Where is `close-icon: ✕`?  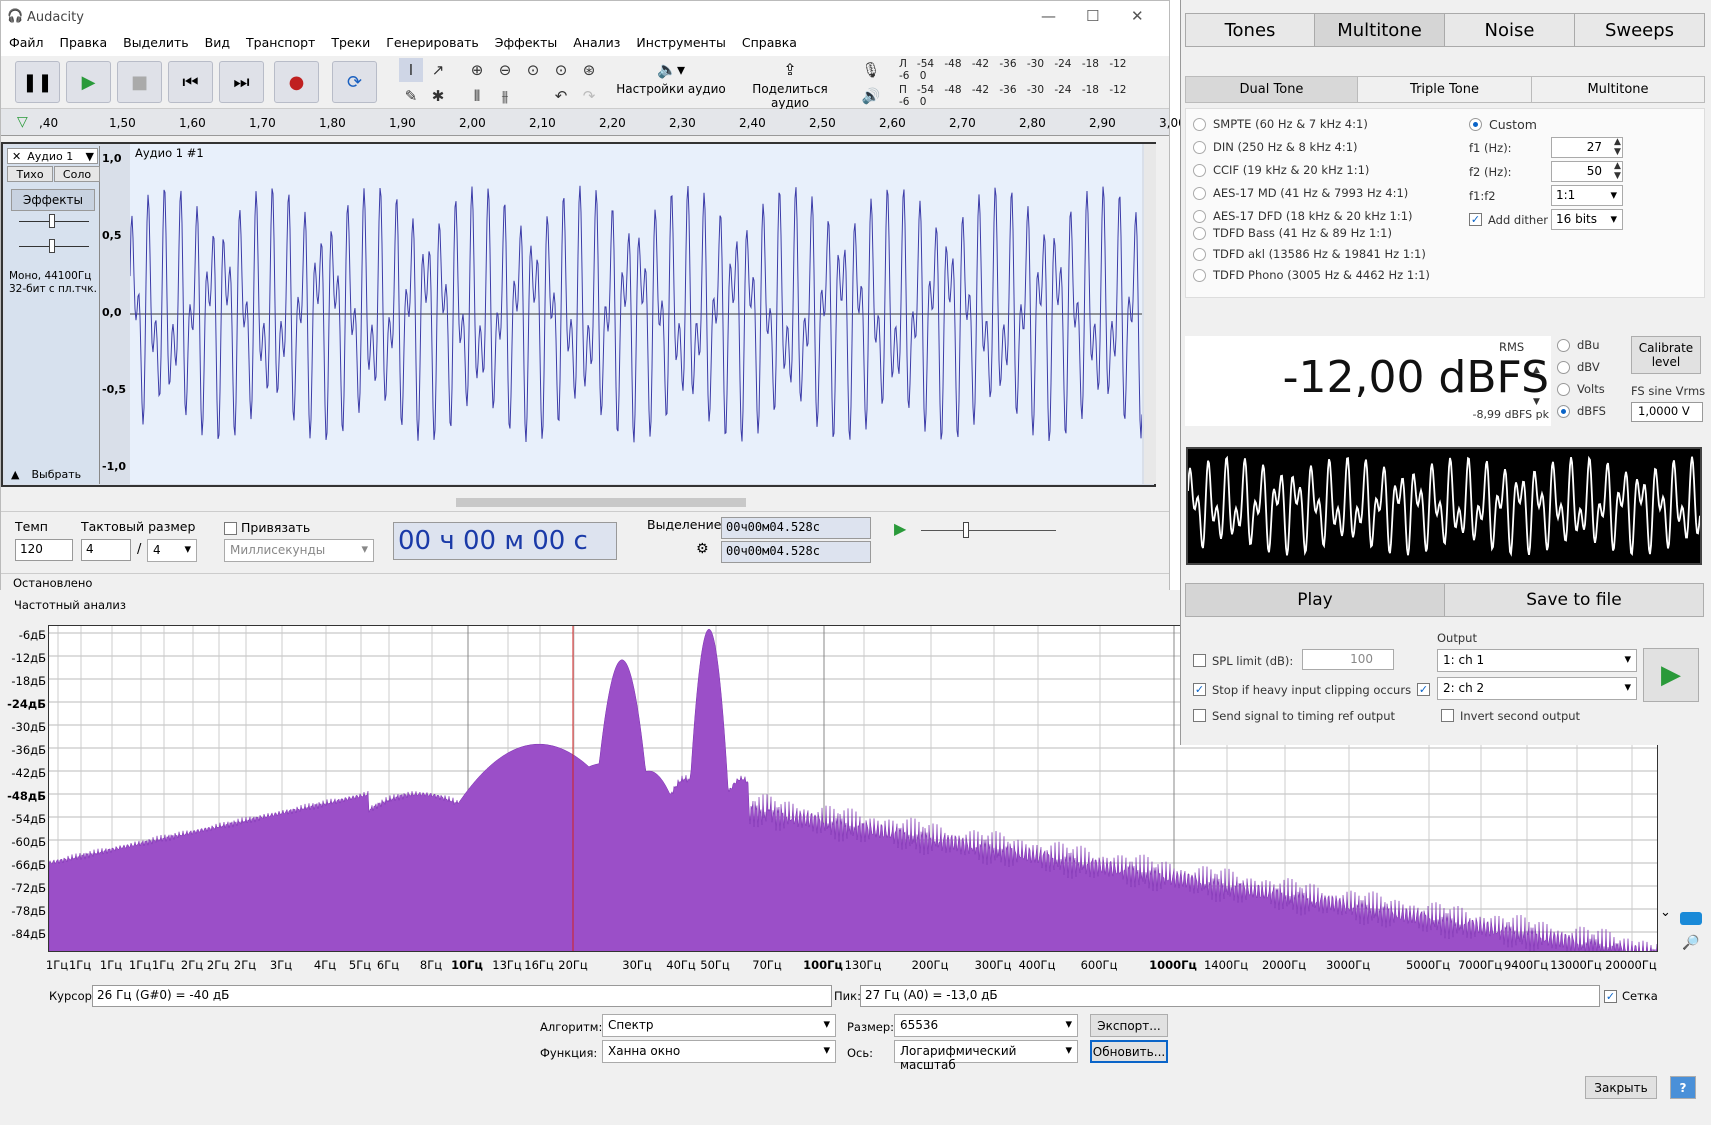
close-icon: ✕ is located at coordinates (1137, 16).